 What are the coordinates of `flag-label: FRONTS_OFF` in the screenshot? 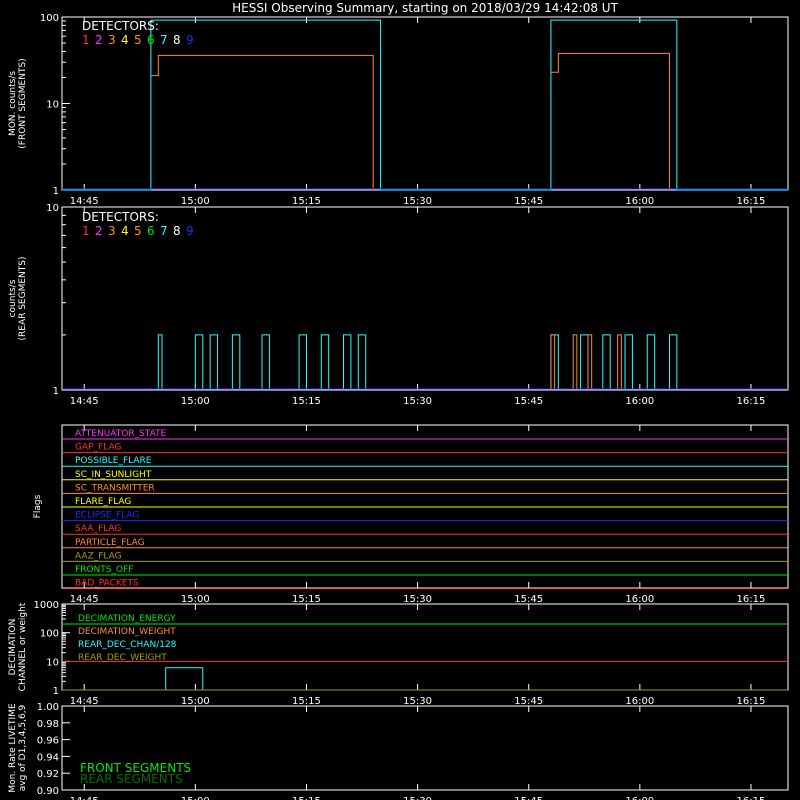 It's located at (104, 570).